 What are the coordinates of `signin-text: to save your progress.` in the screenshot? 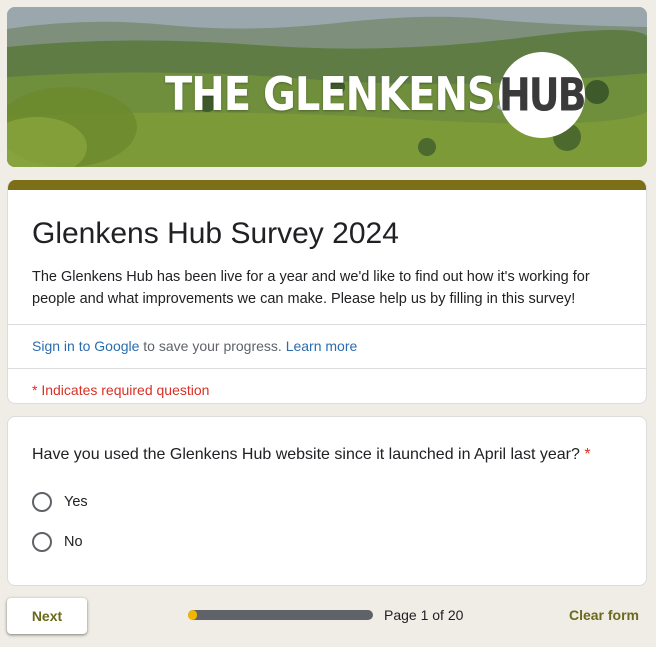 It's located at (212, 346).